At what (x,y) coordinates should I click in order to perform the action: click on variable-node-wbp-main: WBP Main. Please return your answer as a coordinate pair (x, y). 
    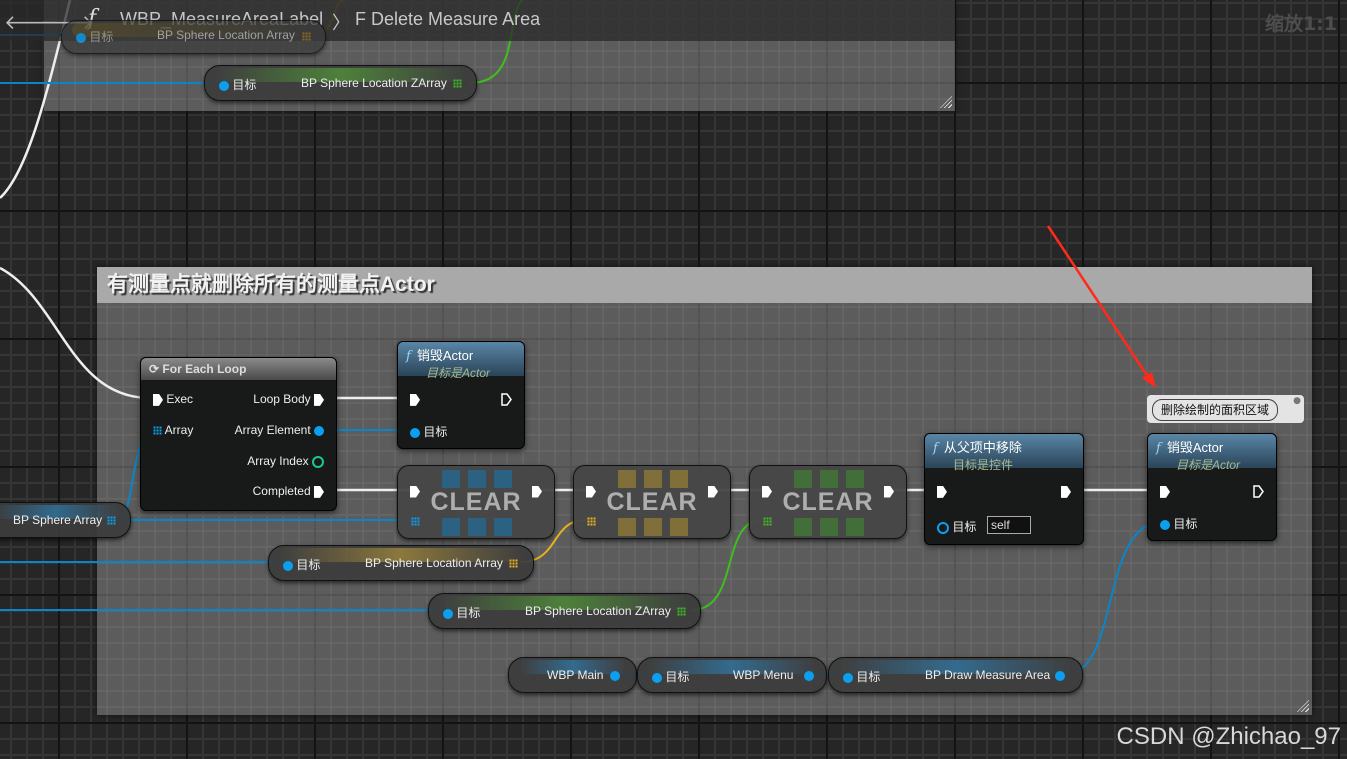
    Looking at the image, I should click on (572, 675).